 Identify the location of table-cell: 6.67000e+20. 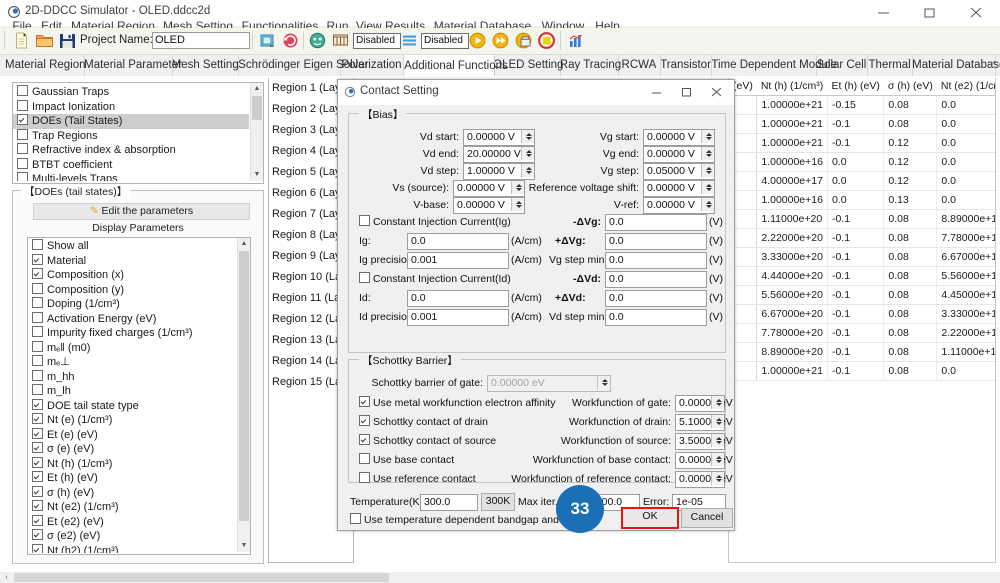
(792, 314).